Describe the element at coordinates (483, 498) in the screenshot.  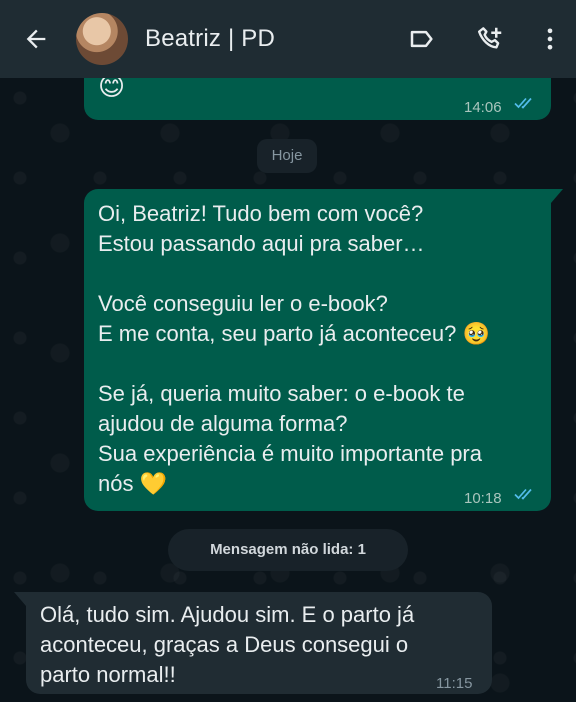
I see `message-time: 10:18` at that location.